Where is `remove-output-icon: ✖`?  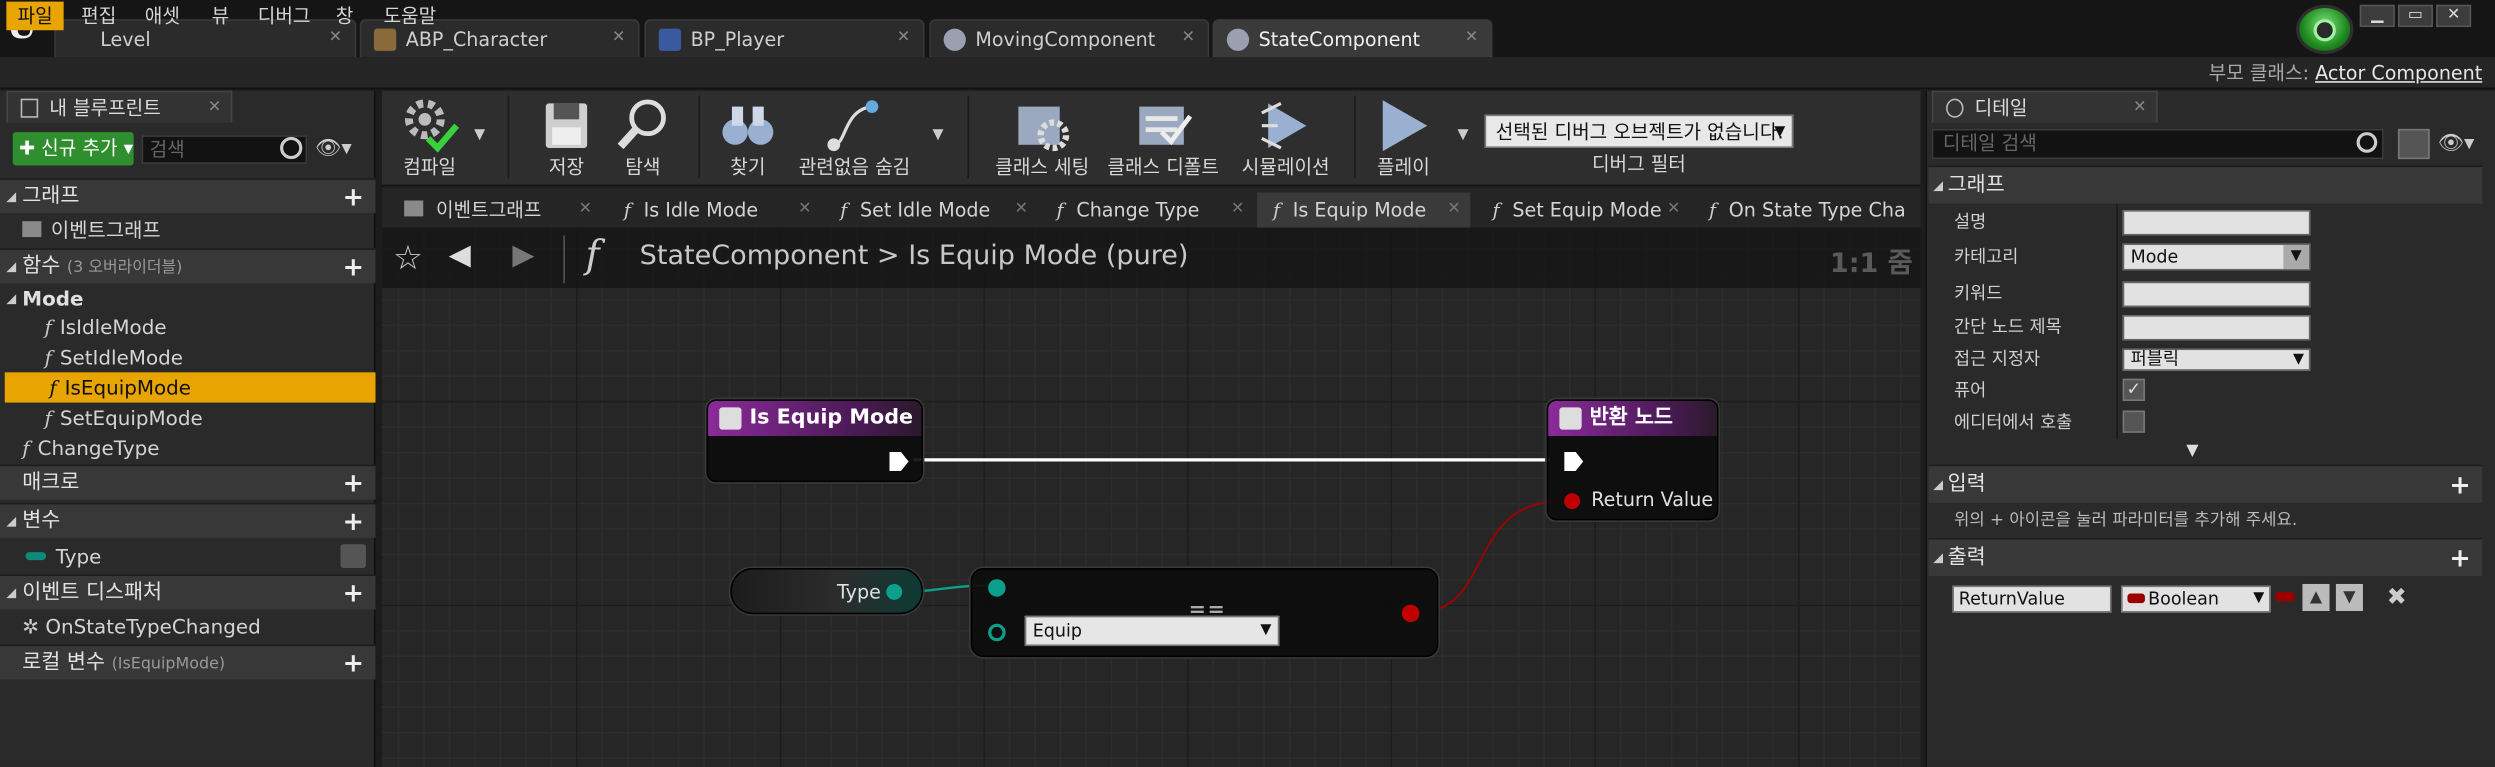 remove-output-icon: ✖ is located at coordinates (2397, 596).